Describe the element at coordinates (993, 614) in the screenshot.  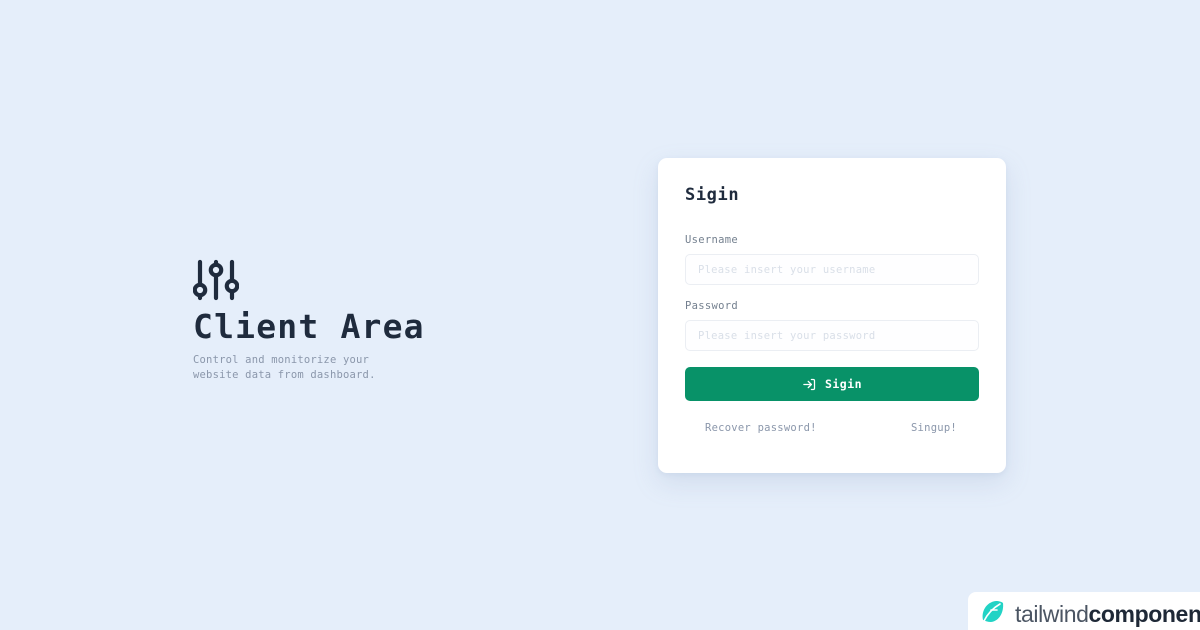
I see `leaf-icon` at that location.